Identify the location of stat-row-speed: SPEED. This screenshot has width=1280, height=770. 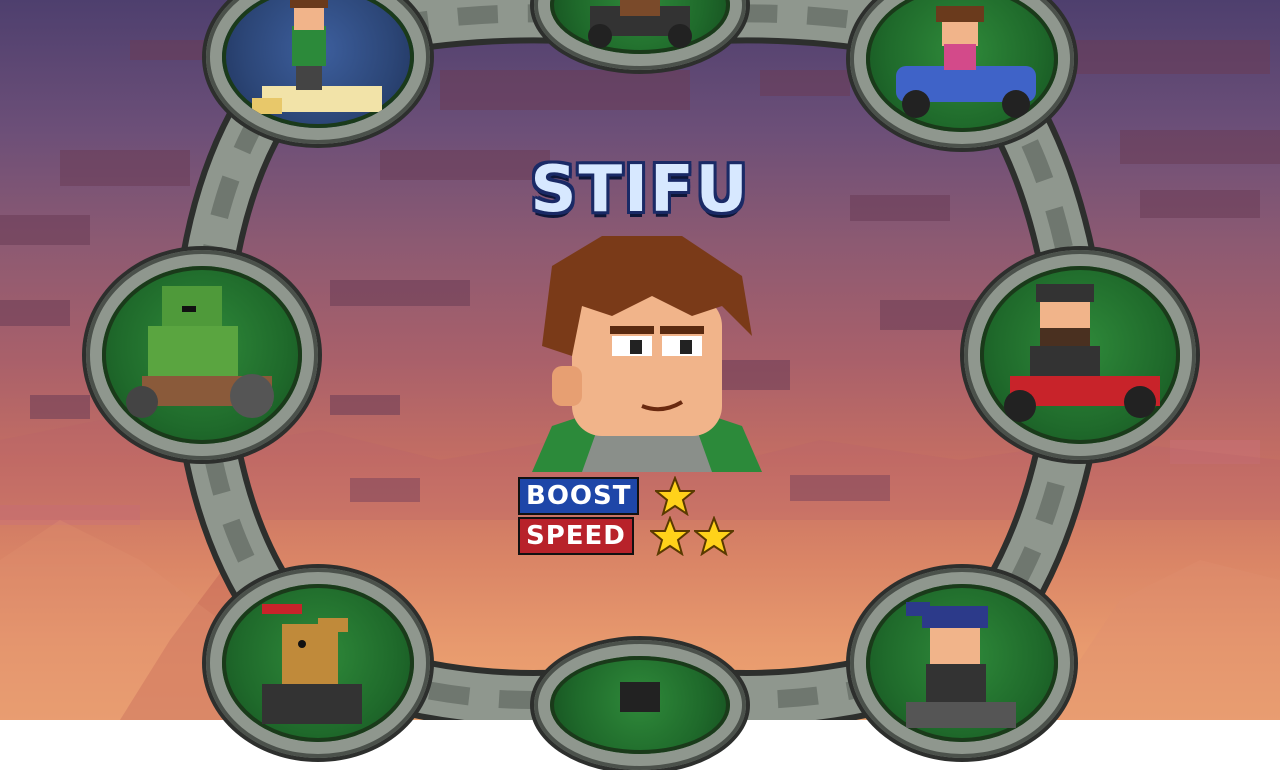
(627, 536).